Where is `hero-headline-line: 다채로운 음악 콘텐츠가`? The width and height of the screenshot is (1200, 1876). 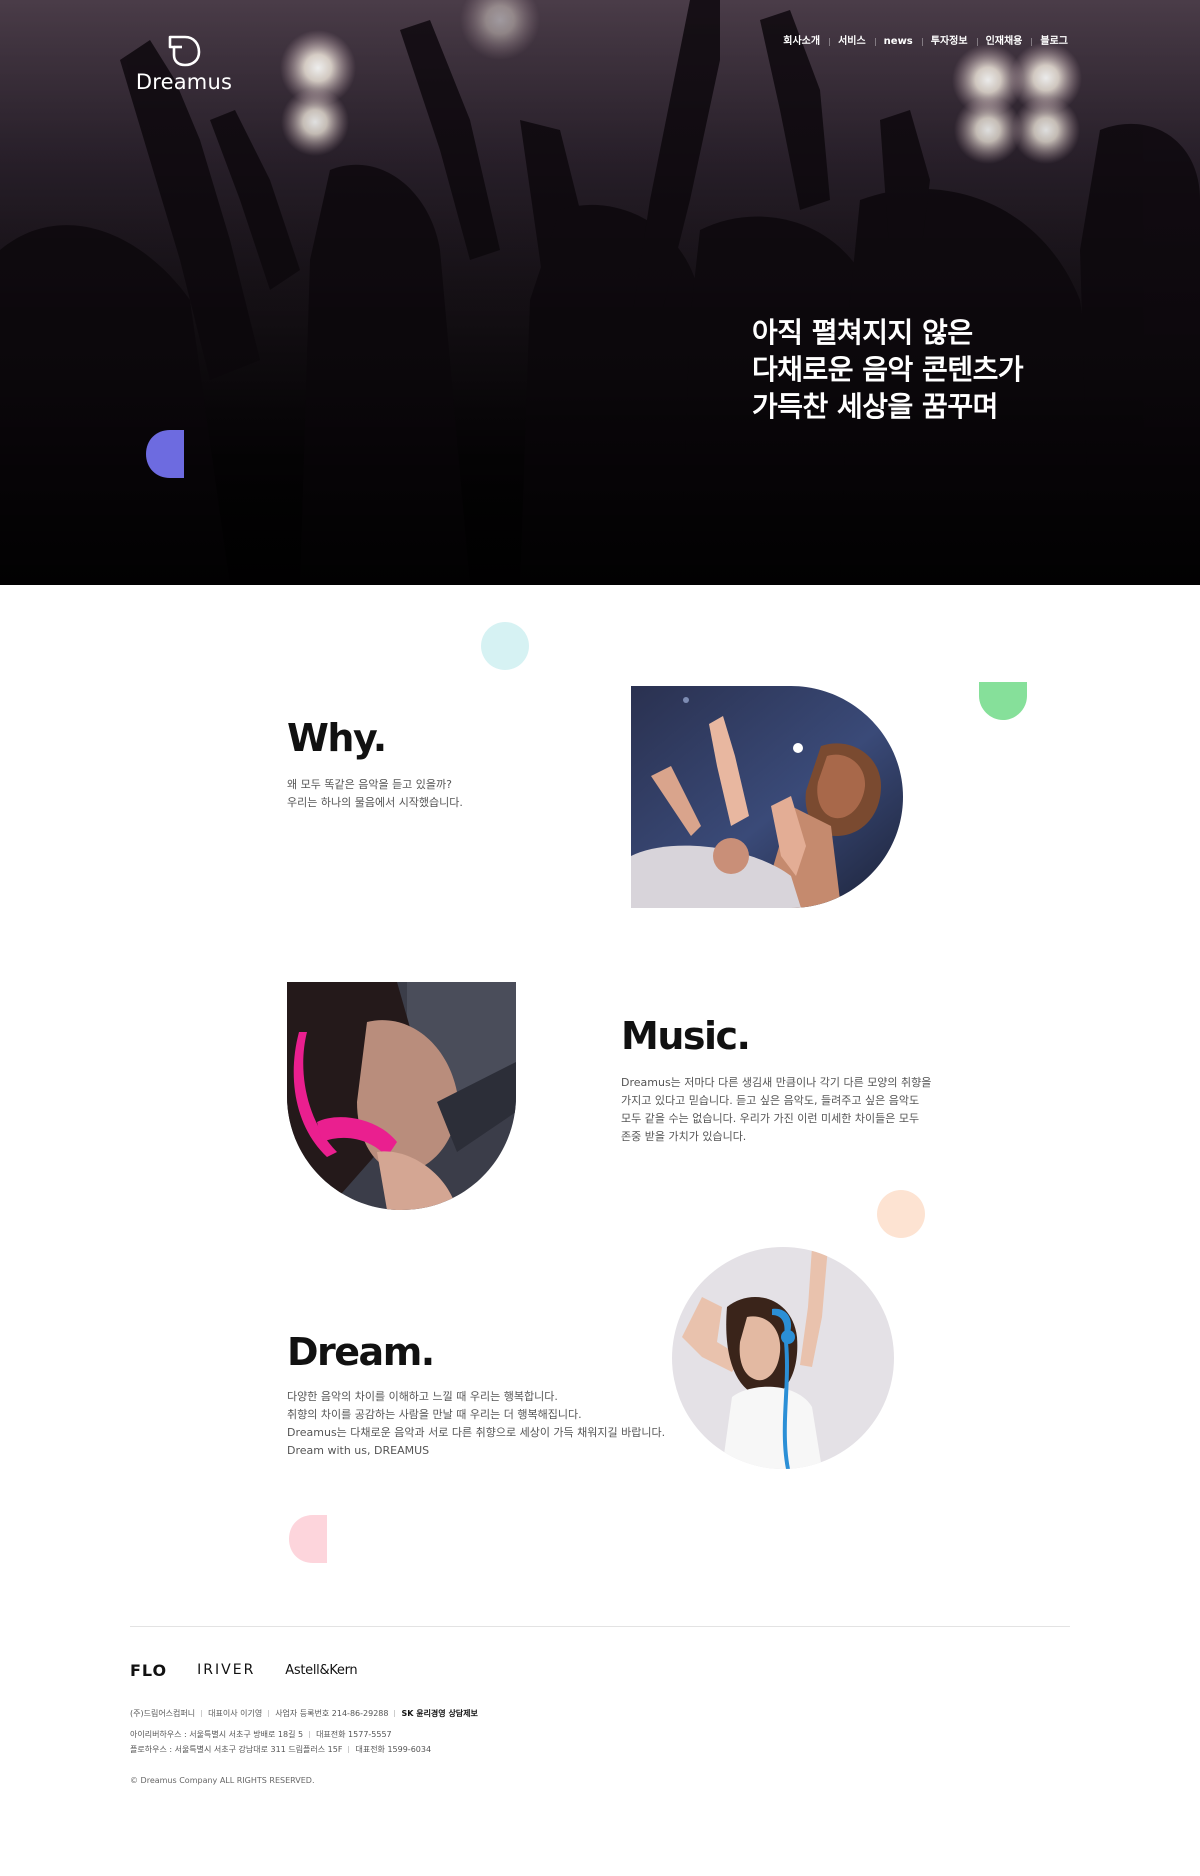 hero-headline-line: 다채로운 음악 콘텐츠가 is located at coordinates (888, 369).